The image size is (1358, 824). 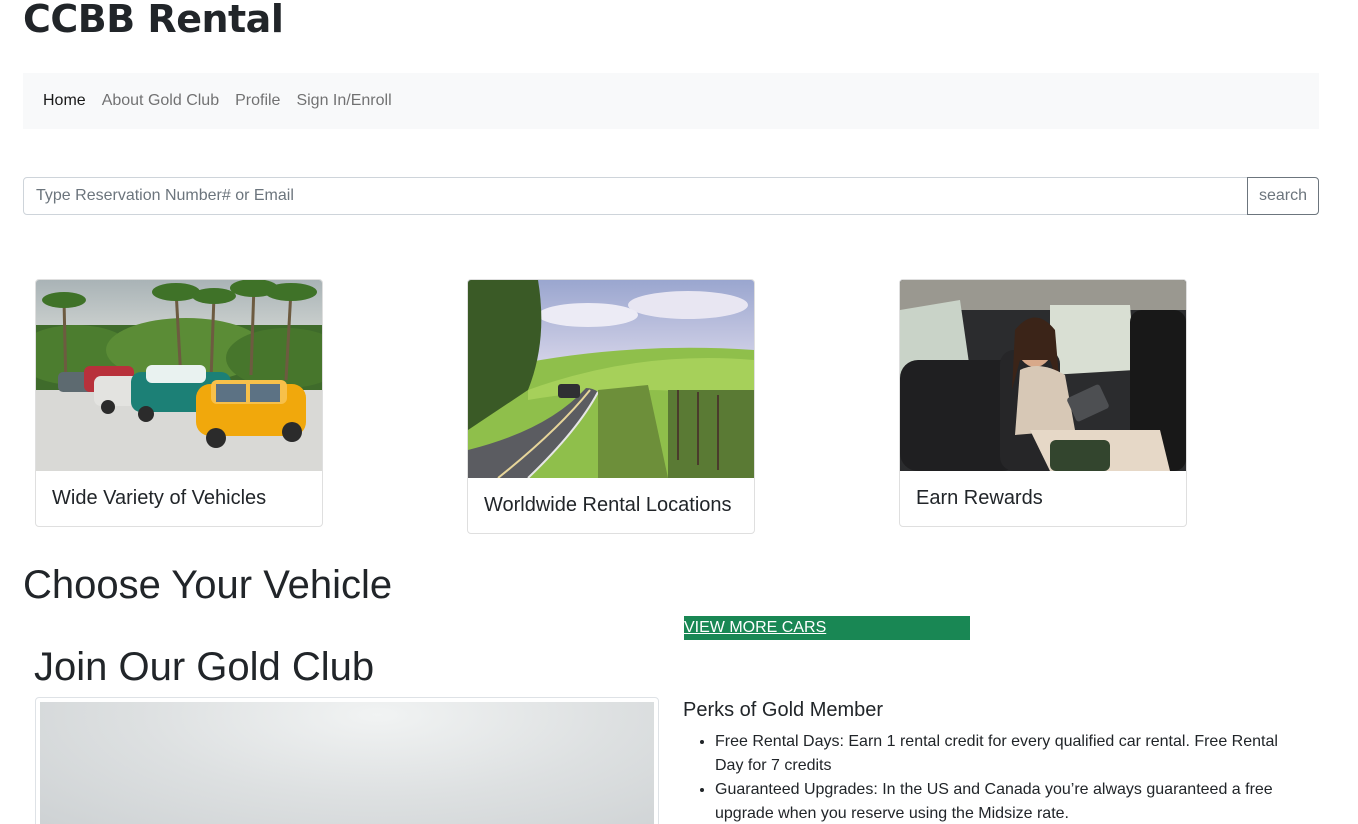 I want to click on reservation-search-input, so click(x=635, y=196).